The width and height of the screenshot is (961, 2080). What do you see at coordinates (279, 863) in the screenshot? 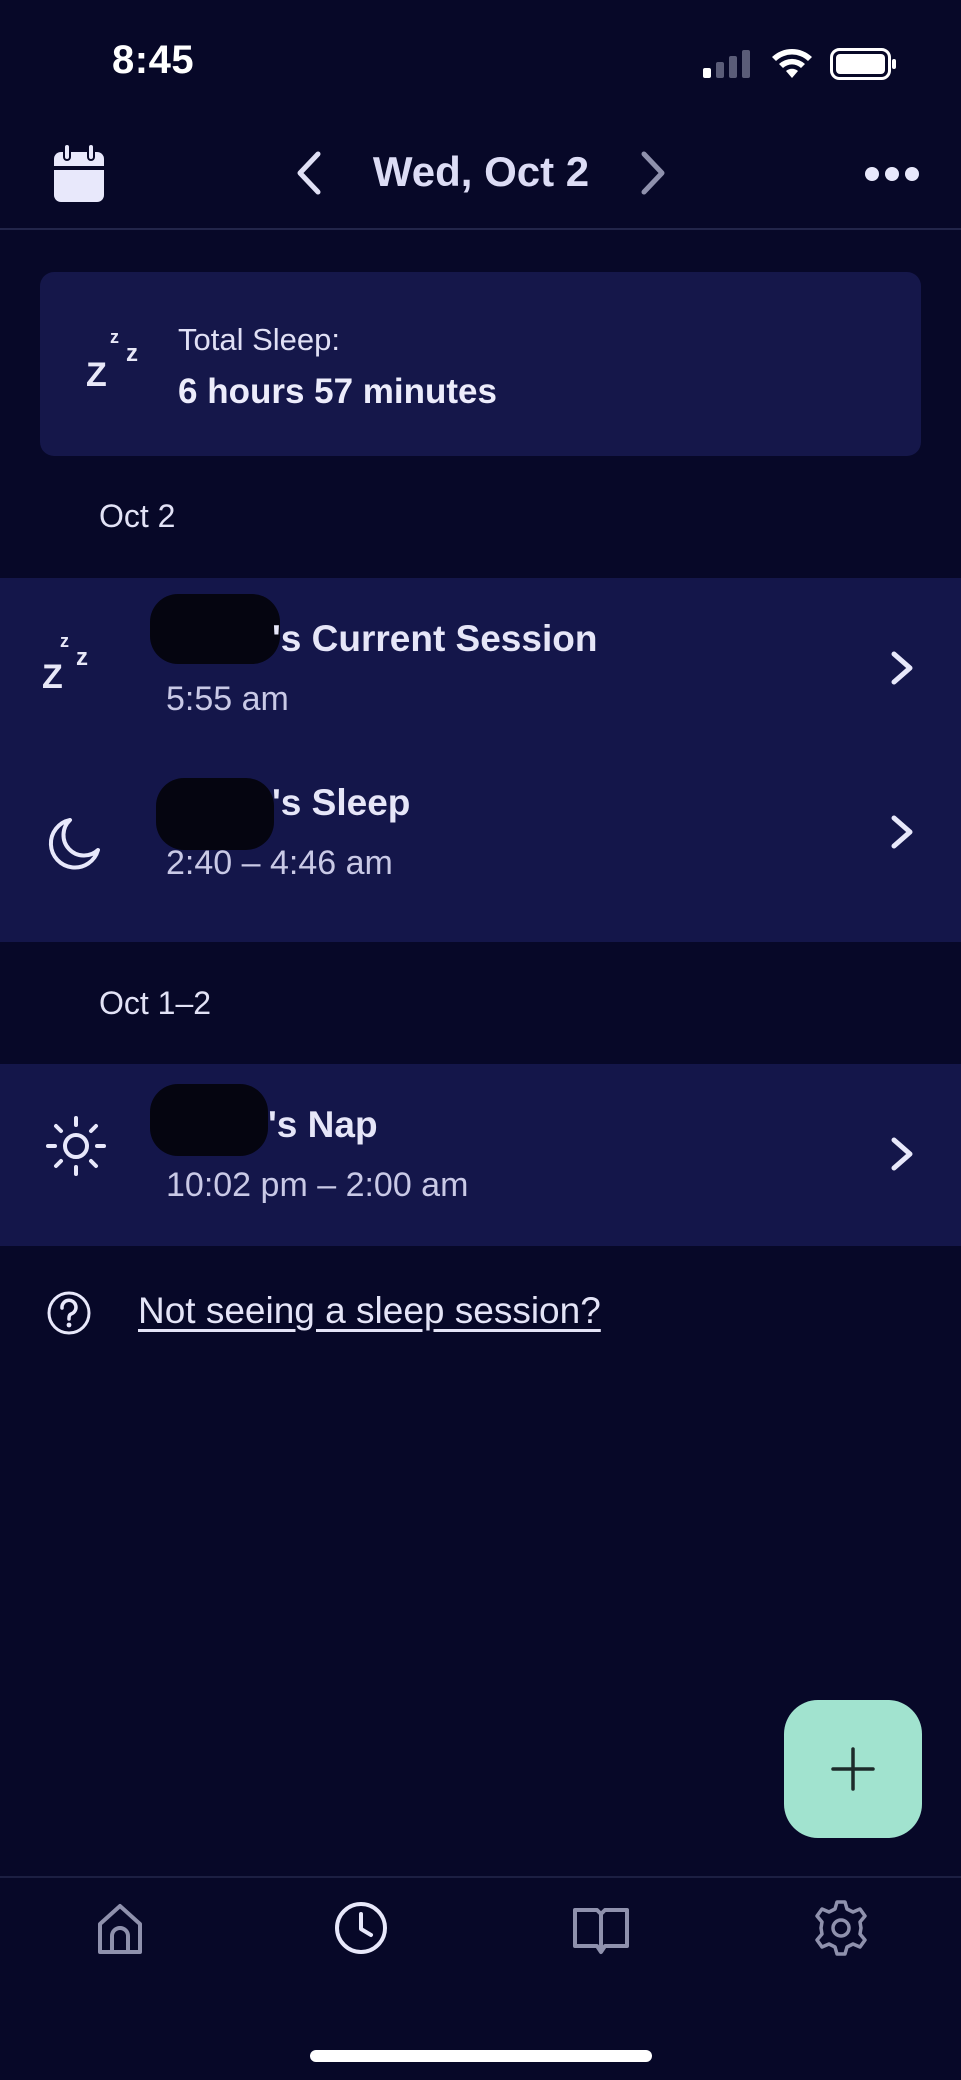
I see `session-time: 2:40 – 4:46 am` at bounding box center [279, 863].